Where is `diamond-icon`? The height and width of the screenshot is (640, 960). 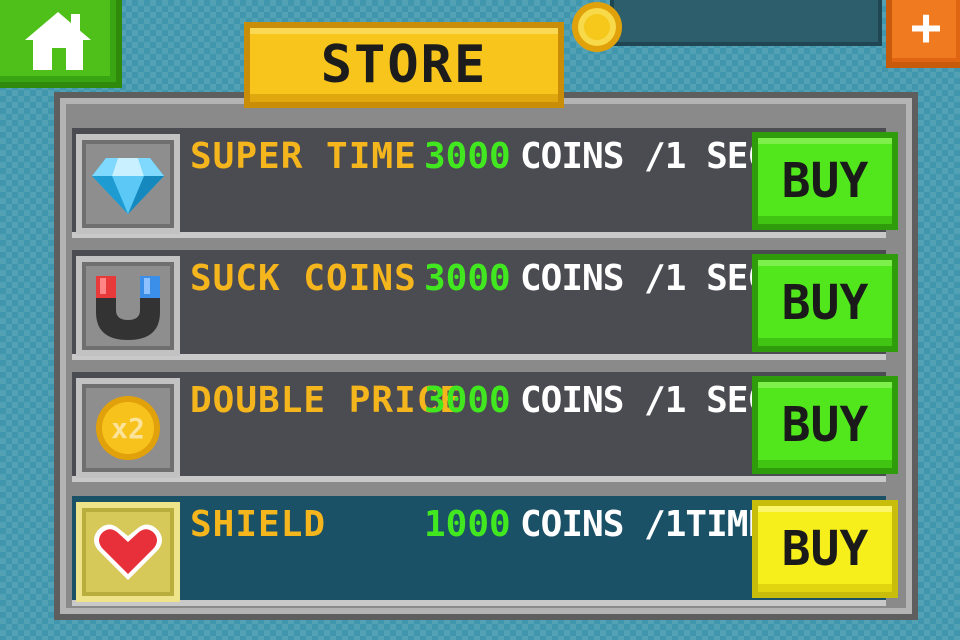 diamond-icon is located at coordinates (128, 186).